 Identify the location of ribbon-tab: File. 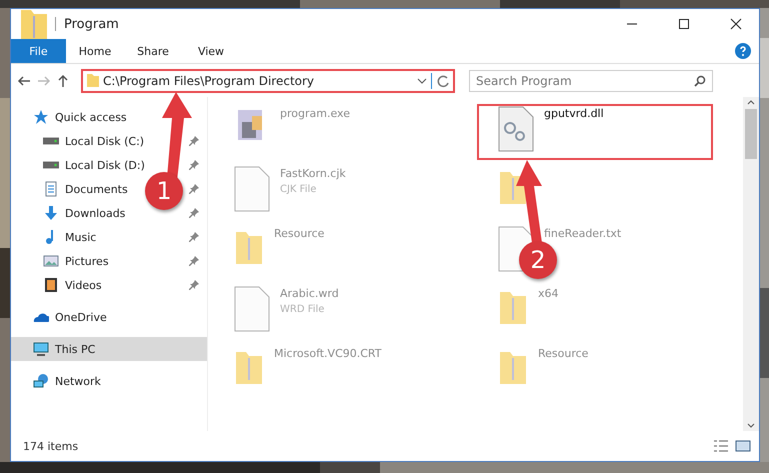
(38, 51).